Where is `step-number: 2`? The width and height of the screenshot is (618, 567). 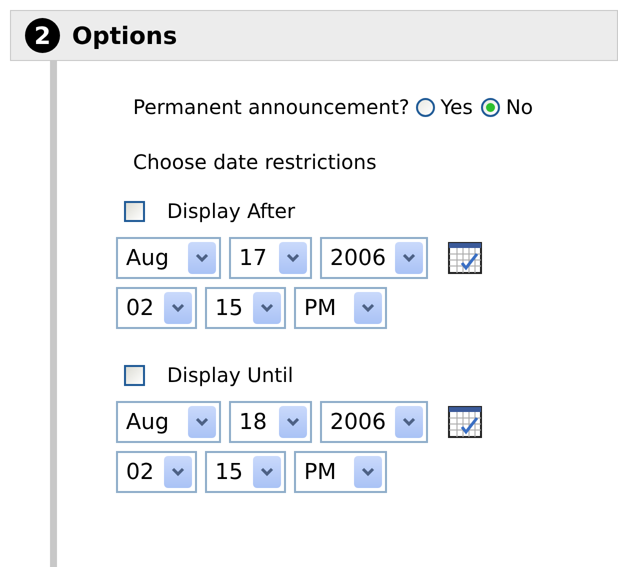 step-number: 2 is located at coordinates (42, 35).